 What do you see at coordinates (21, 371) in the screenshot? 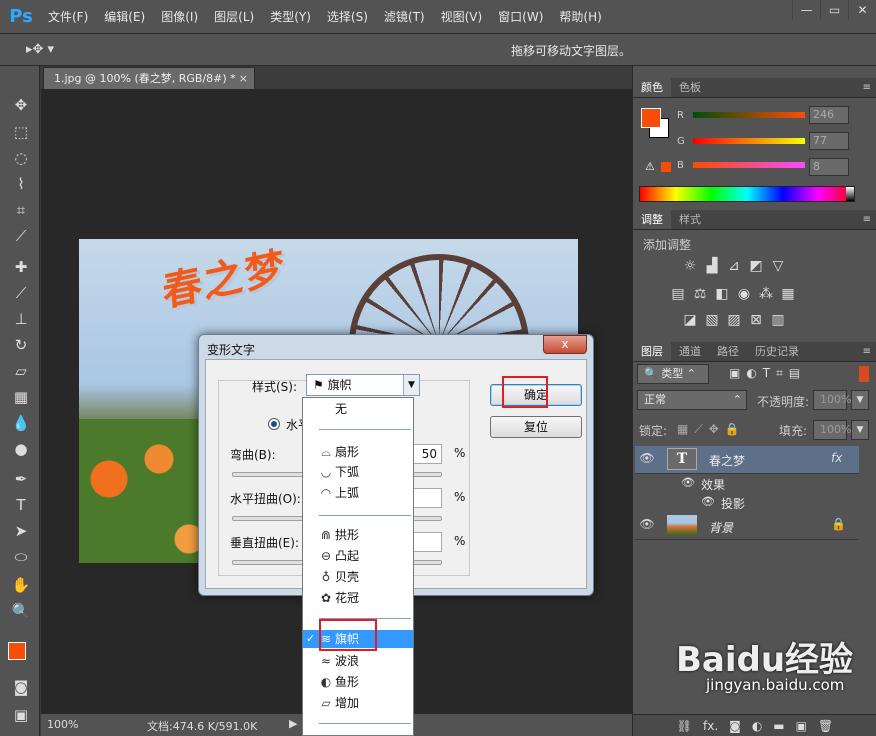
I see `eraser-tool-icon: ▱` at bounding box center [21, 371].